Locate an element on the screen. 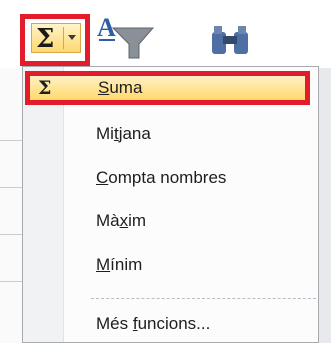 The width and height of the screenshot is (331, 343). chevron-down-icon is located at coordinates (72, 37).